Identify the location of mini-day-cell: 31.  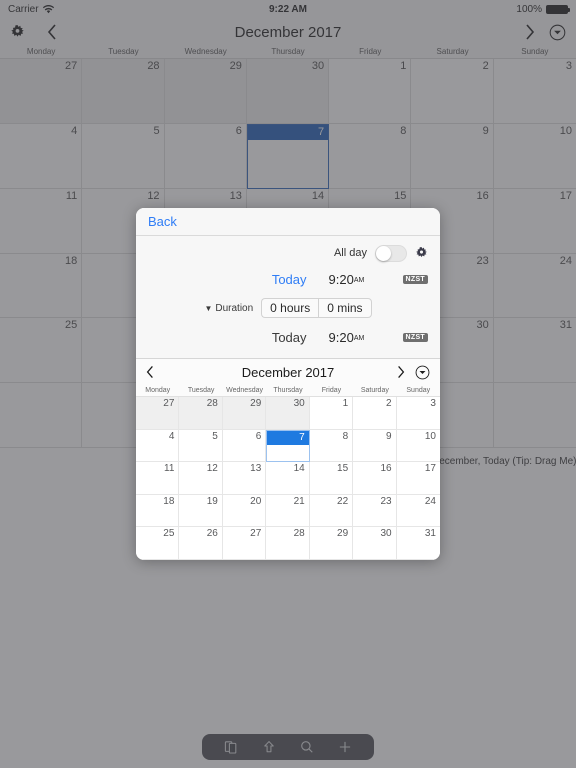
(418, 543).